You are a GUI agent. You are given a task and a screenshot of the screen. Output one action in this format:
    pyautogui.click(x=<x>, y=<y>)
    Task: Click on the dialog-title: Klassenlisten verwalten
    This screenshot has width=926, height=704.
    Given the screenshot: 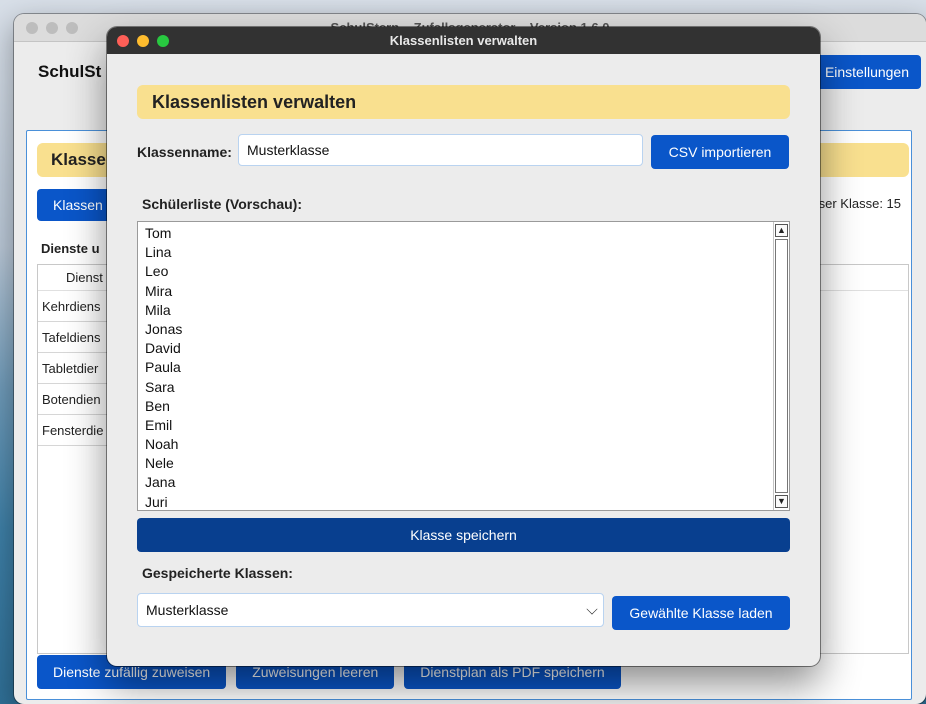 What is the action you would take?
    pyautogui.click(x=463, y=40)
    